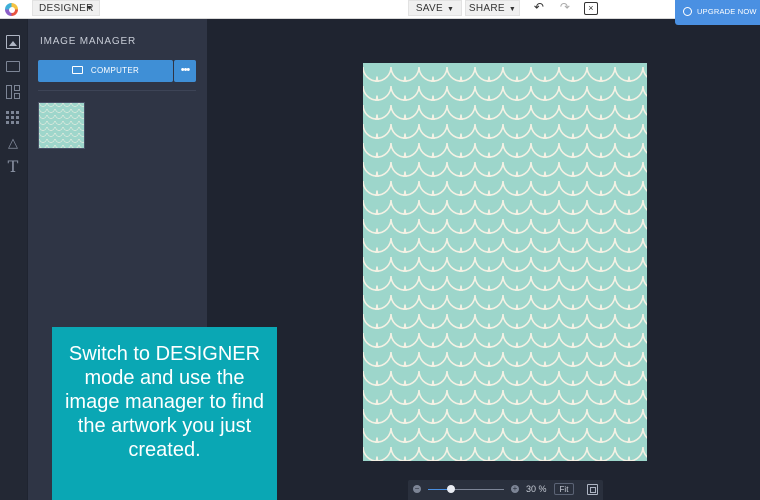 This screenshot has height=500, width=760. Describe the element at coordinates (185, 71) in the screenshot. I see `more-options-button: •••` at that location.